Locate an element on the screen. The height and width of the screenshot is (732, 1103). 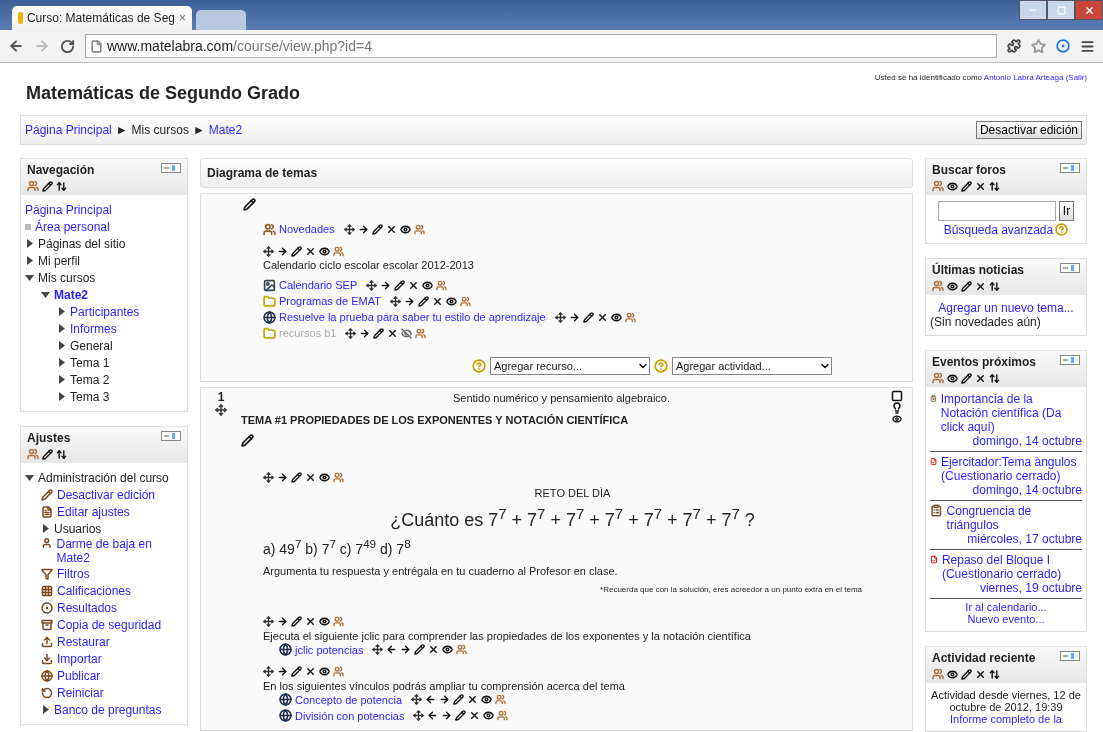
breadcrumb-item: Mate2 is located at coordinates (225, 130).